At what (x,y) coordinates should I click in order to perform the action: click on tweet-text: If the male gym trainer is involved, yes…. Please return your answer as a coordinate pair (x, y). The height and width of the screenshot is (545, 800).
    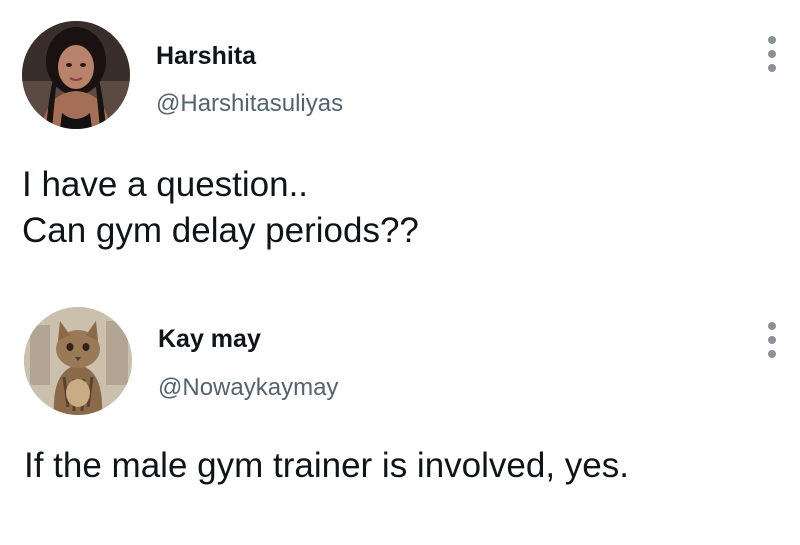
    Looking at the image, I should click on (326, 466).